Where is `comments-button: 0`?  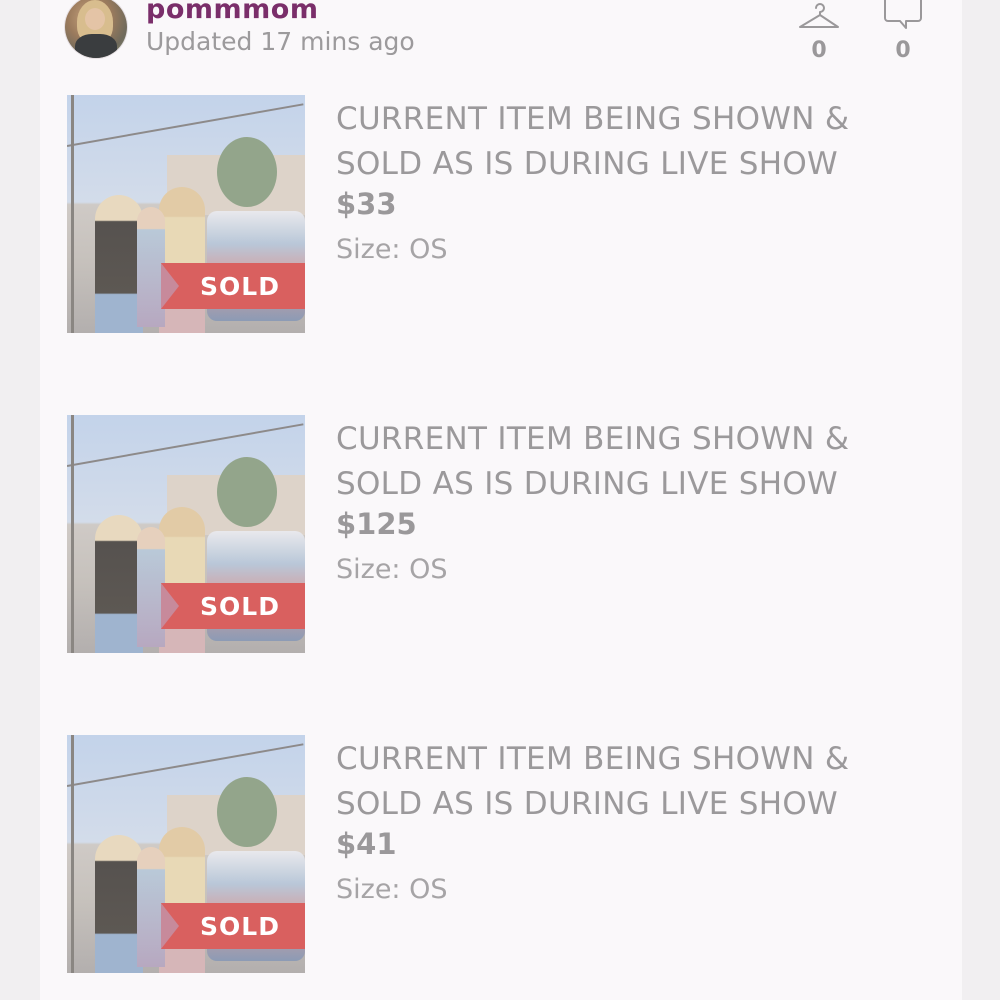
comments-button: 0 is located at coordinates (903, 31).